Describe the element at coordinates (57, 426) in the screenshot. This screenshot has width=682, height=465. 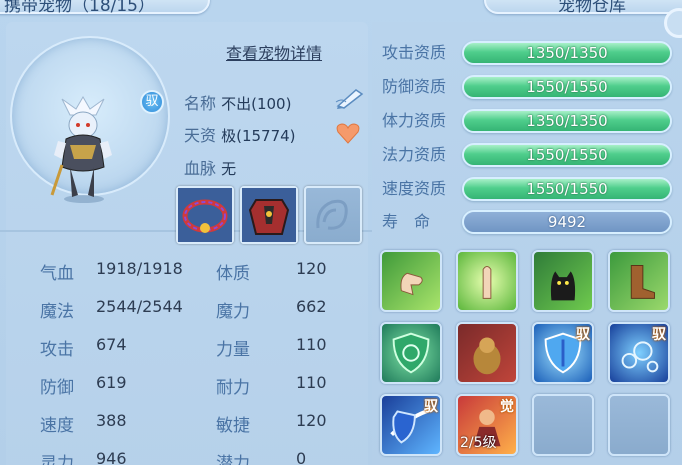
I see `stat-label: 速度` at that location.